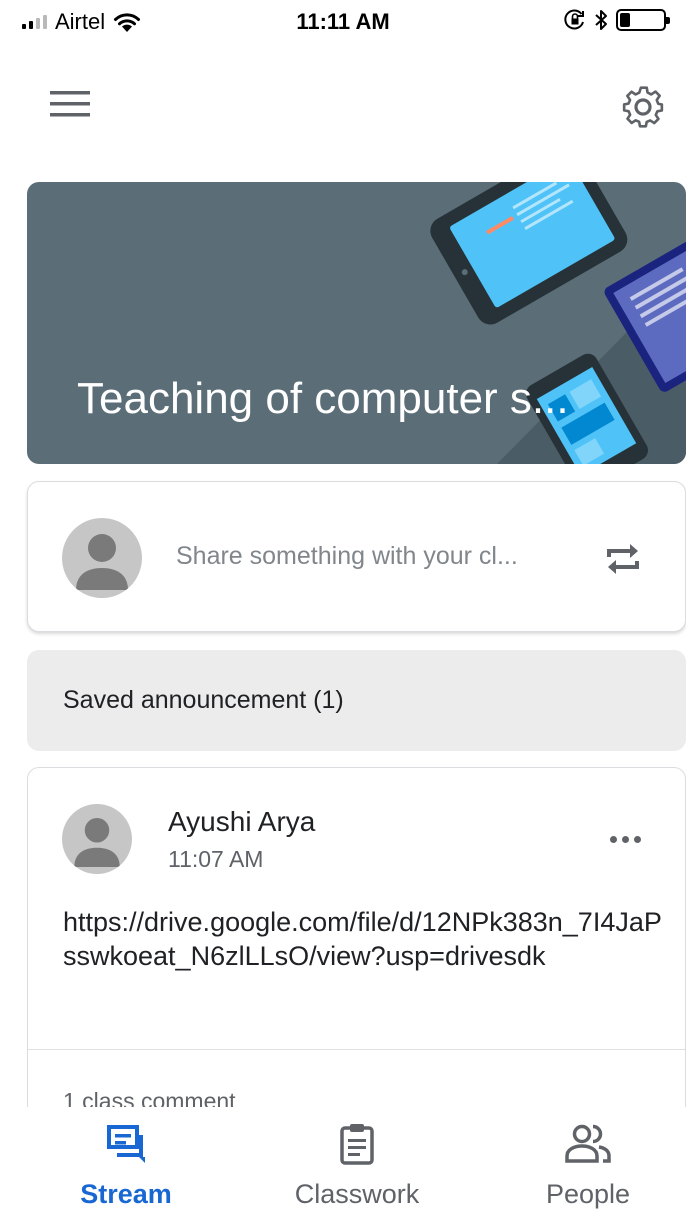 Image resolution: width=686 pixels, height=1213 pixels. I want to click on saved-announcement-label: Saved announcement (1), so click(203, 700).